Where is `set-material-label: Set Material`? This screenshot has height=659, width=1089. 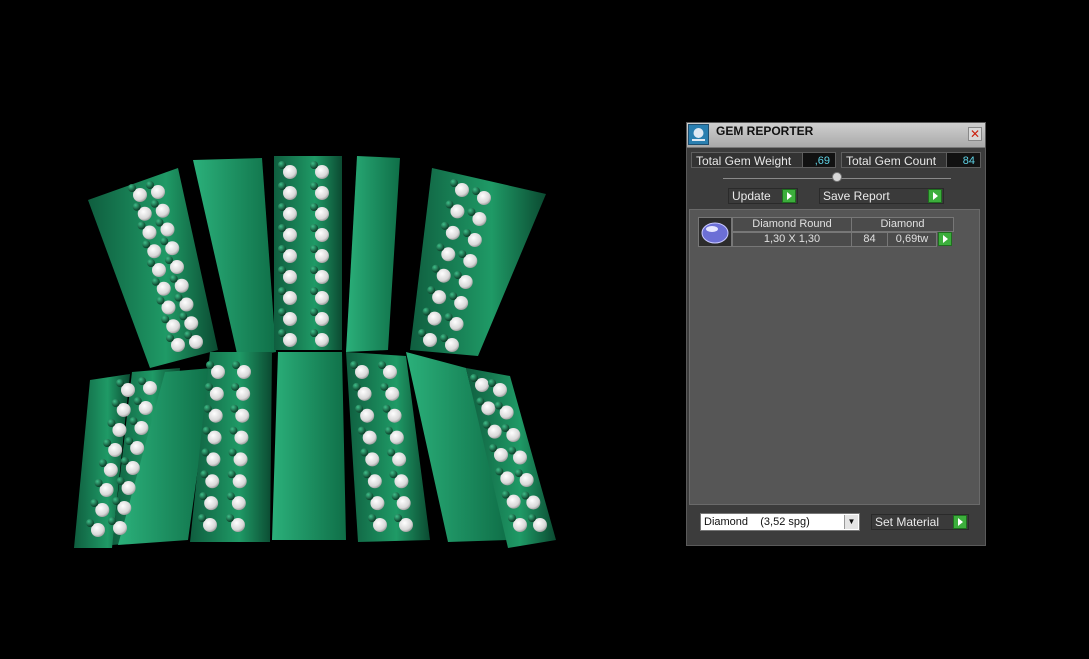
set-material-label: Set Material is located at coordinates (907, 522).